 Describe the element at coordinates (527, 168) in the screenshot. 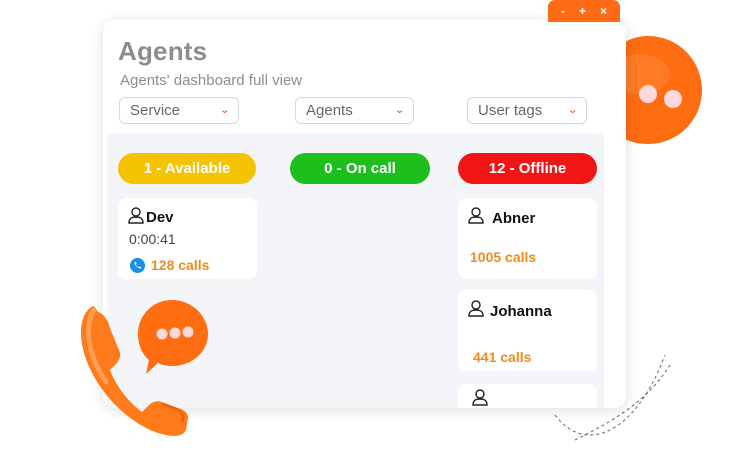

I see `status-offline-badge: 12 - Offline` at that location.